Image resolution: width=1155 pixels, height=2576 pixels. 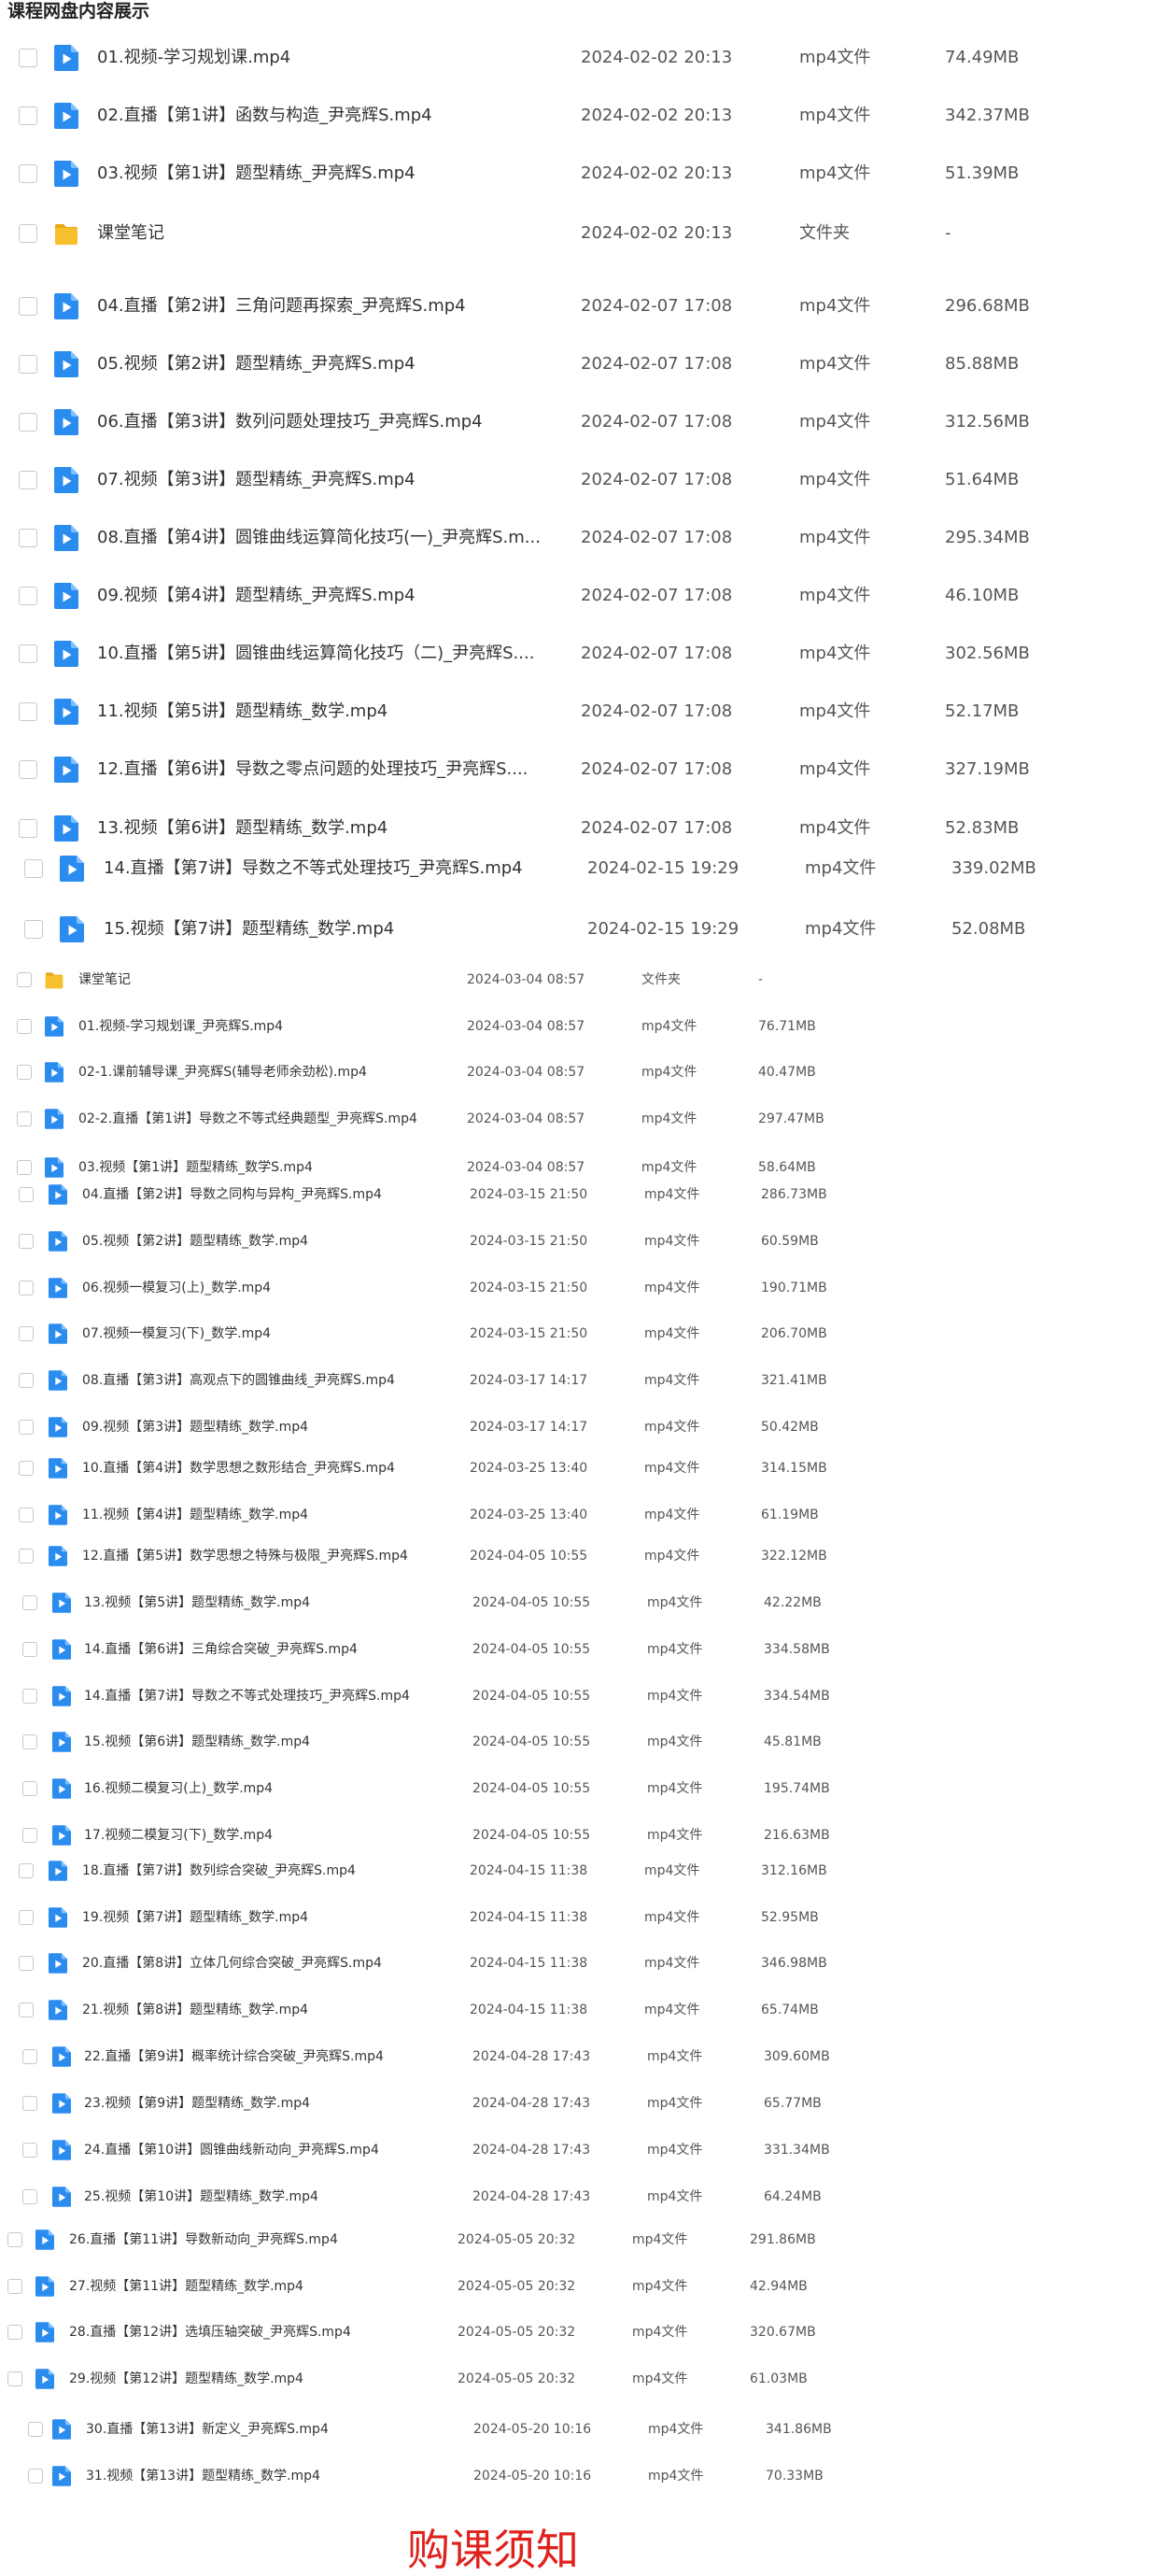 What do you see at coordinates (272, 2476) in the screenshot?
I see `file-name: 31.视频【第13讲】题型精练_数学.mp4` at bounding box center [272, 2476].